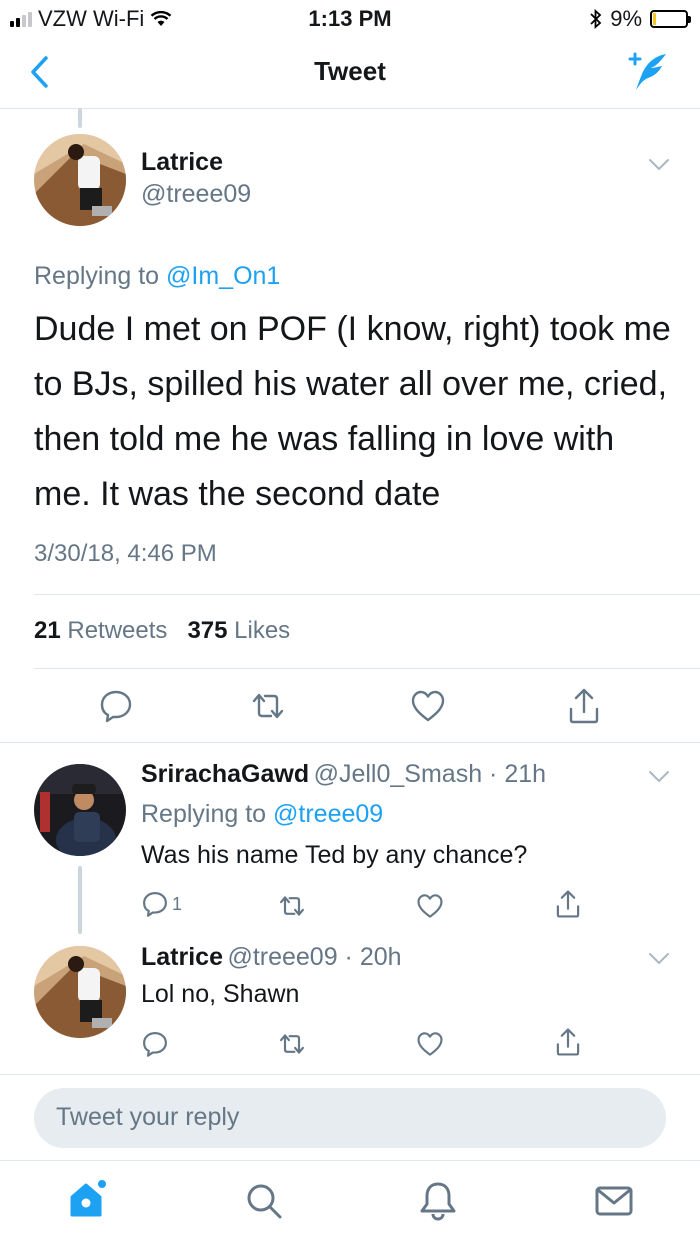  Describe the element at coordinates (398, 774) in the screenshot. I see `reply-author-handle: @Jell0_Smash` at that location.